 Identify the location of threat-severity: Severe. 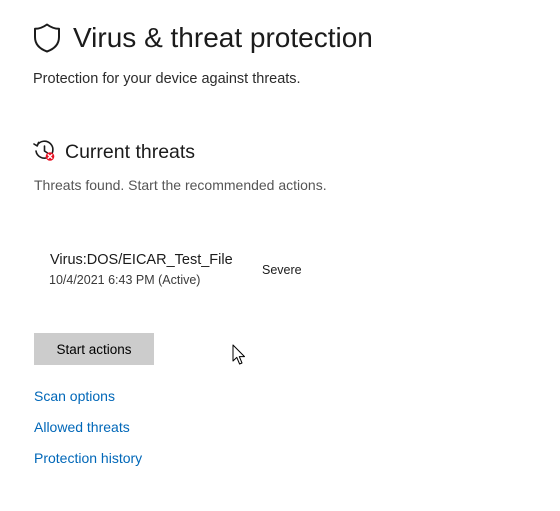
(282, 270).